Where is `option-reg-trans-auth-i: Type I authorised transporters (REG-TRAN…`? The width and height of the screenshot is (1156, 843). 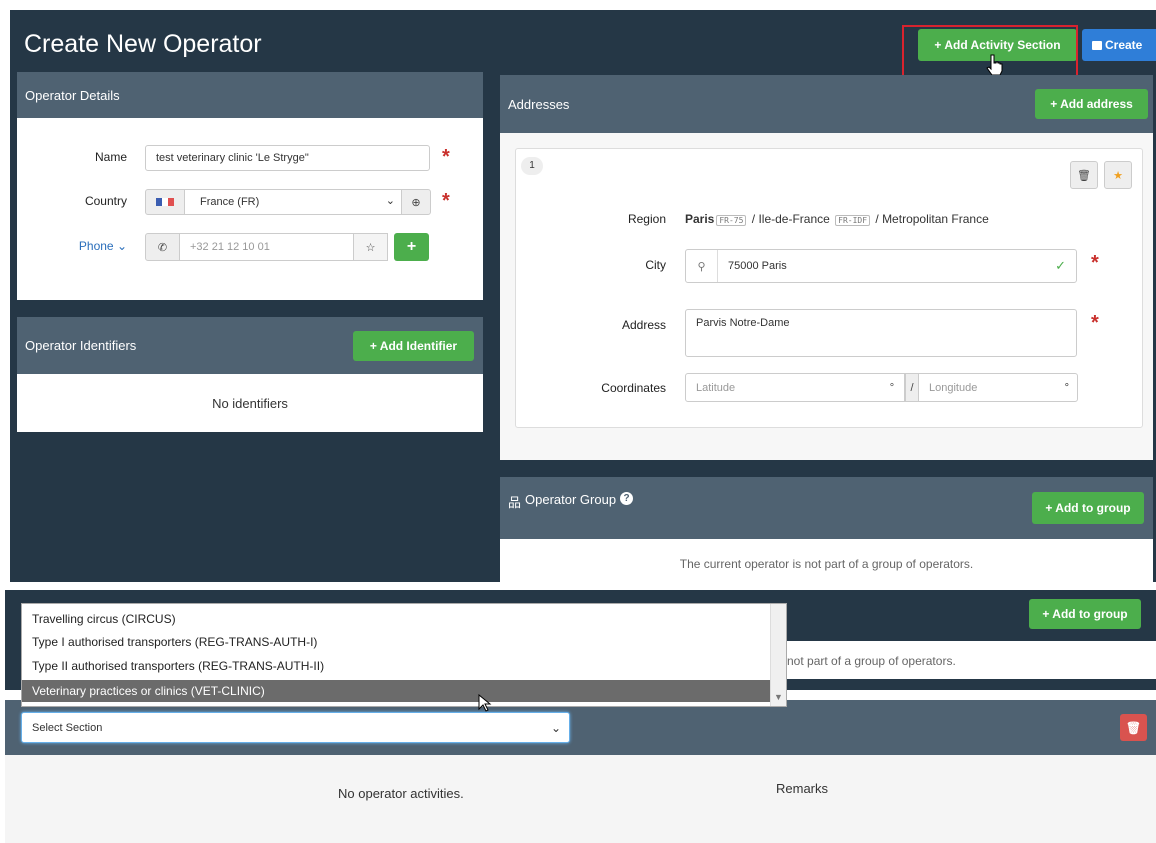 option-reg-trans-auth-i: Type I authorised transporters (REG-TRAN… is located at coordinates (396, 642).